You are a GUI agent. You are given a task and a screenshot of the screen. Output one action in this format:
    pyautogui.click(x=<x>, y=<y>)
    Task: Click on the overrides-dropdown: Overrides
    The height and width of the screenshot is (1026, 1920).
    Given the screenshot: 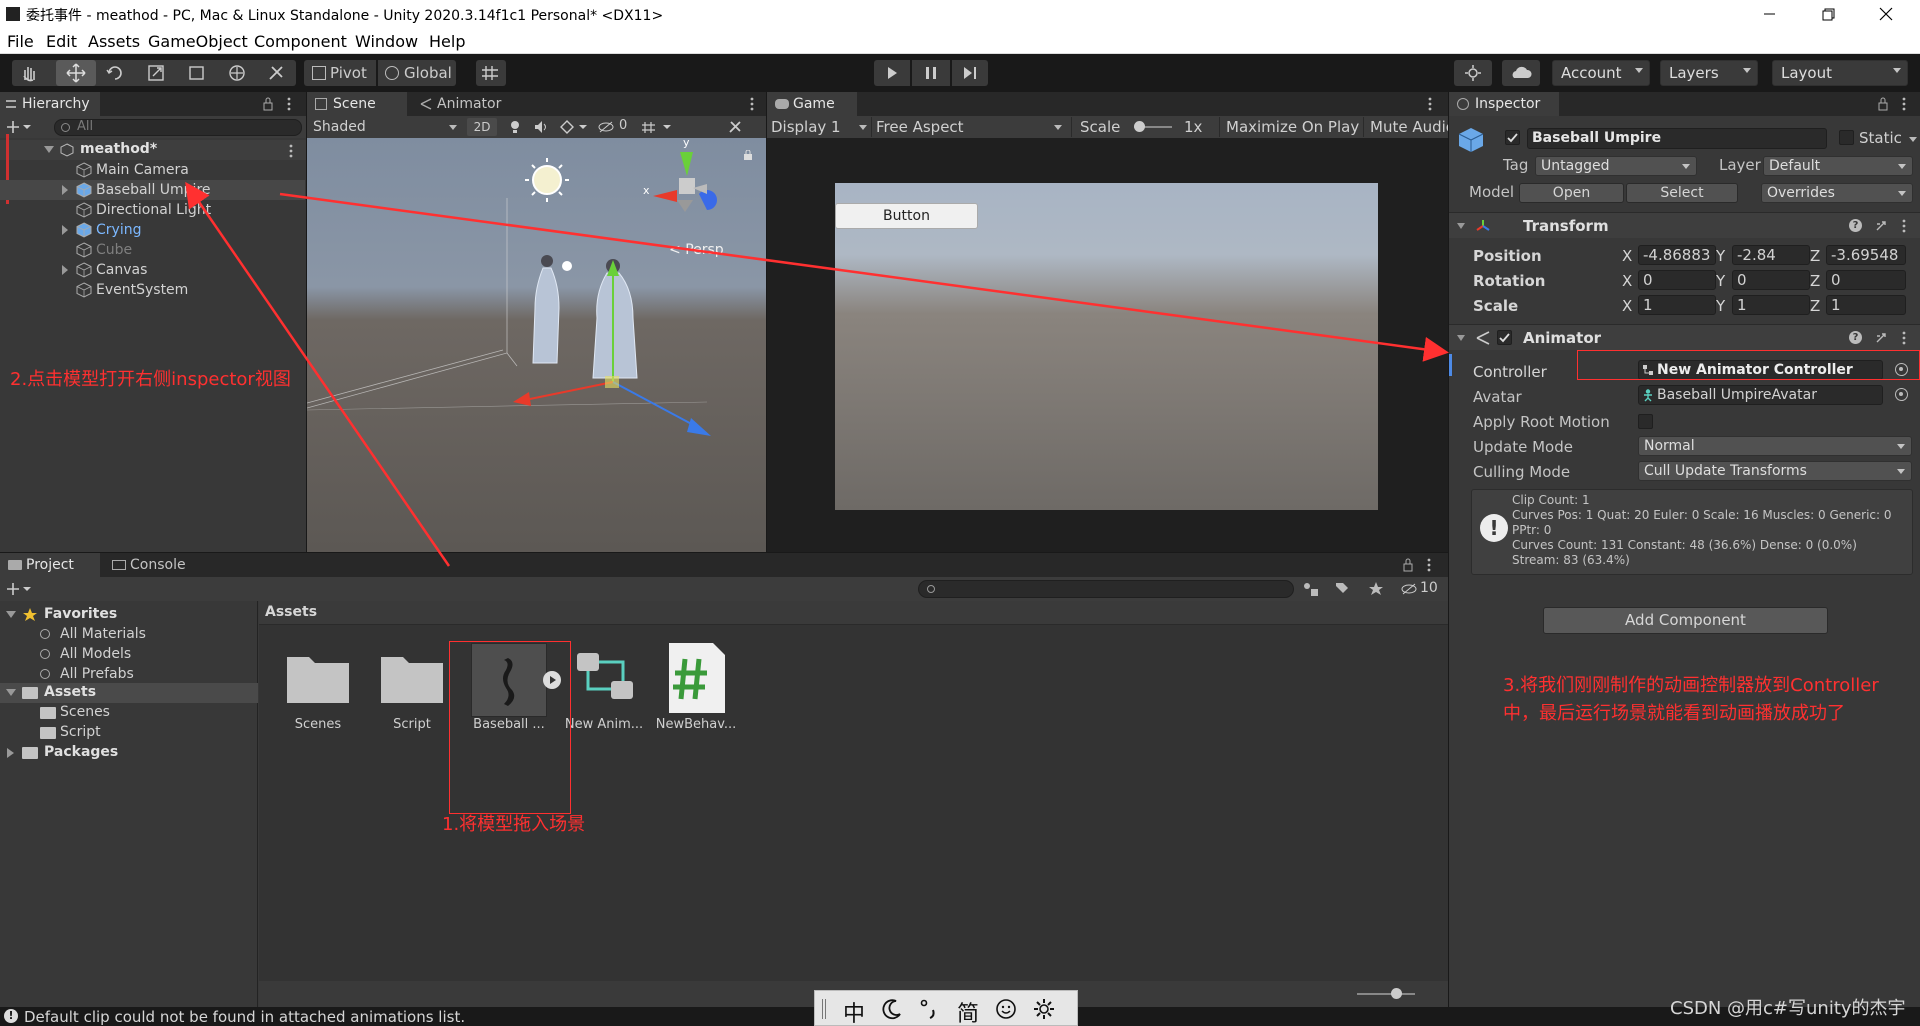 What is the action you would take?
    pyautogui.click(x=1837, y=193)
    